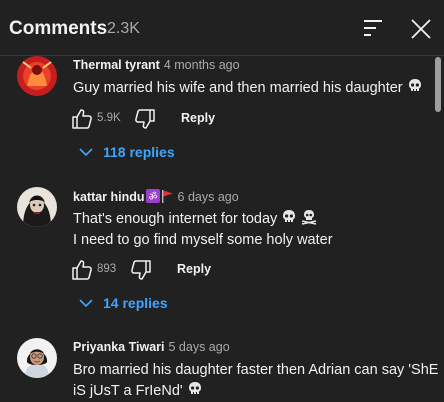 This screenshot has height=402, width=444. Describe the element at coordinates (167, 196) in the screenshot. I see `flag-emoji-icon` at that location.